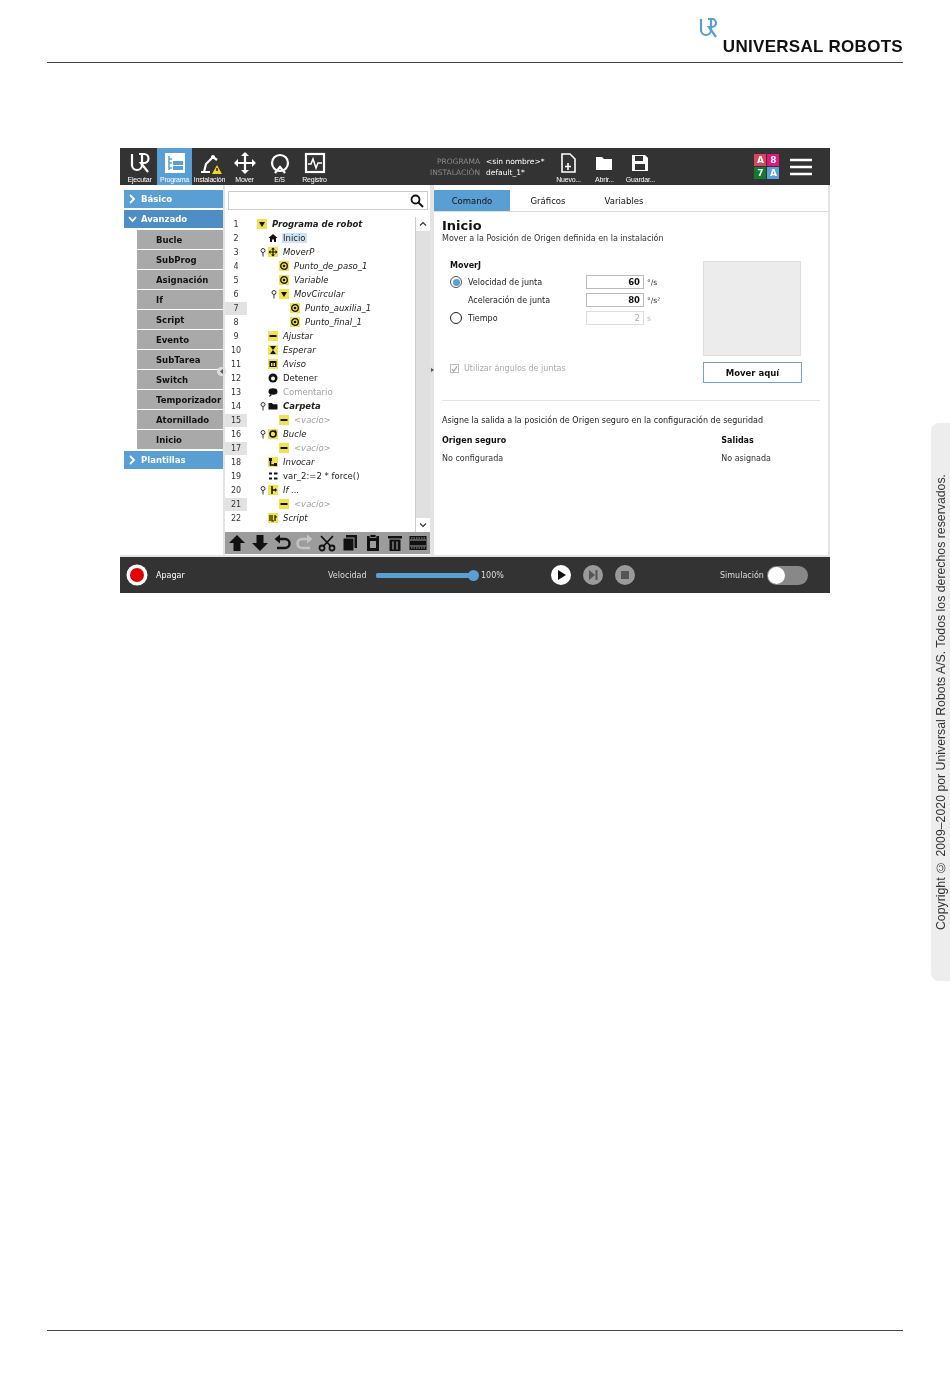 Image resolution: width=950 pixels, height=1378 pixels. I want to click on tree-item: Variable, so click(311, 280).